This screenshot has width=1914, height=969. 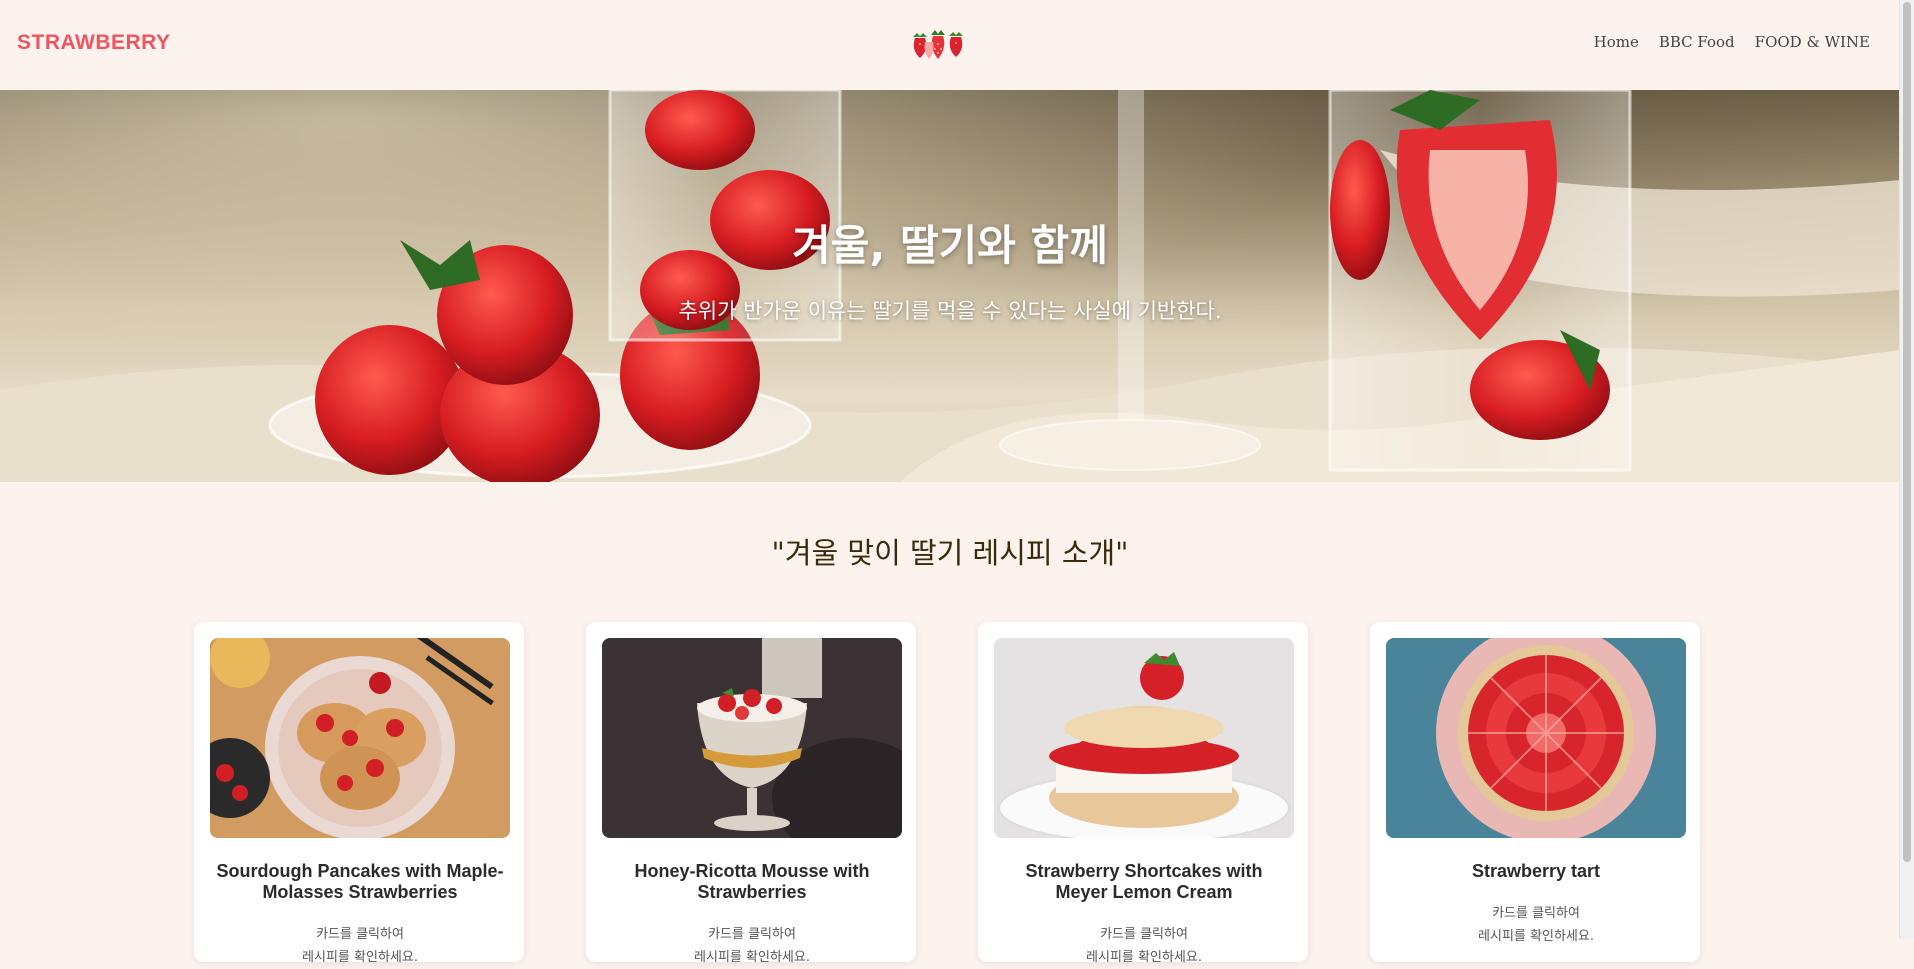 I want to click on vertical-scrollbar, so click(x=1906, y=469).